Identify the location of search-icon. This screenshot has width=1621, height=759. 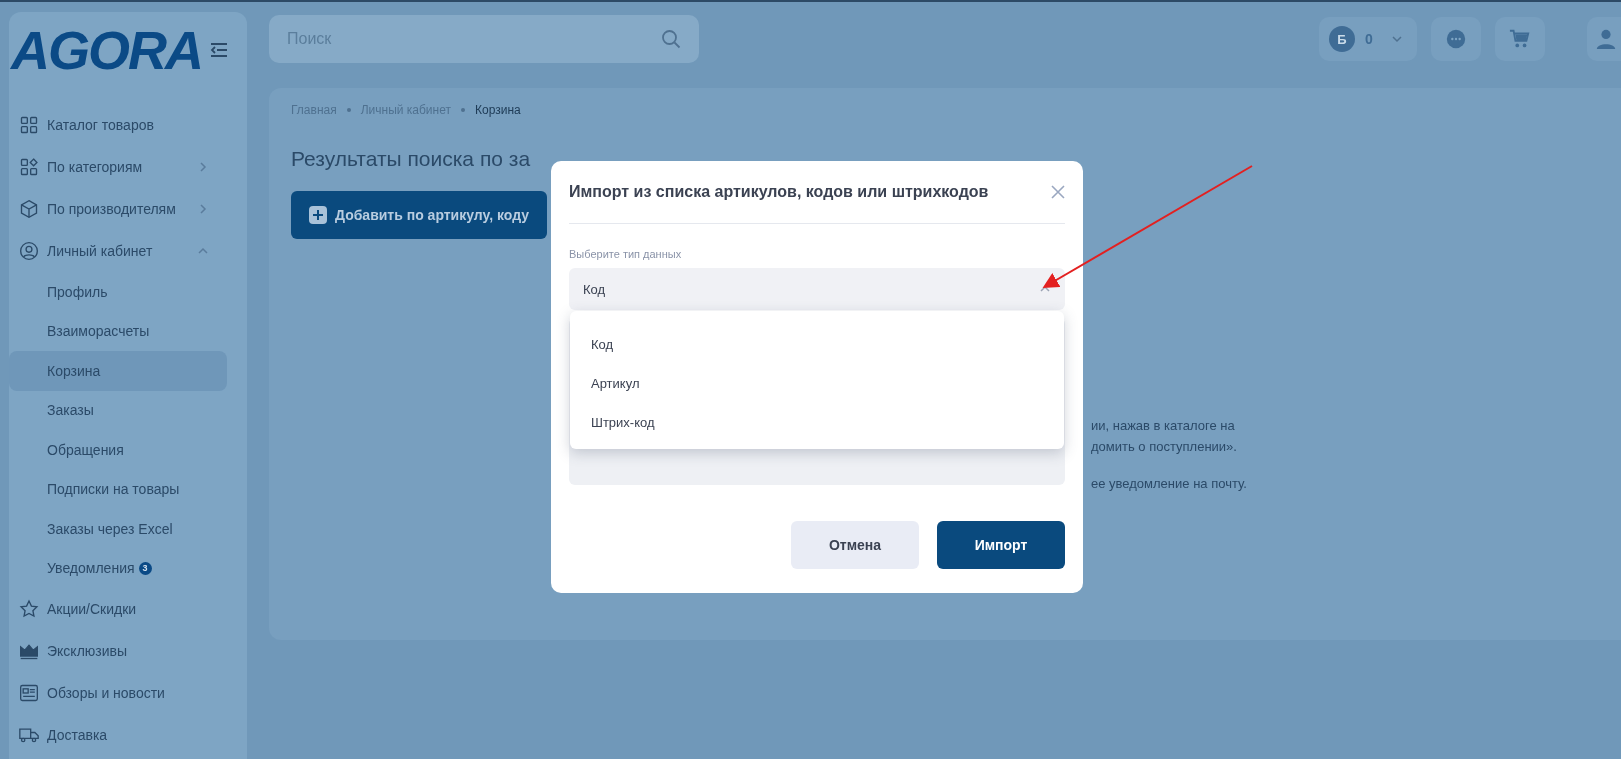
(671, 39).